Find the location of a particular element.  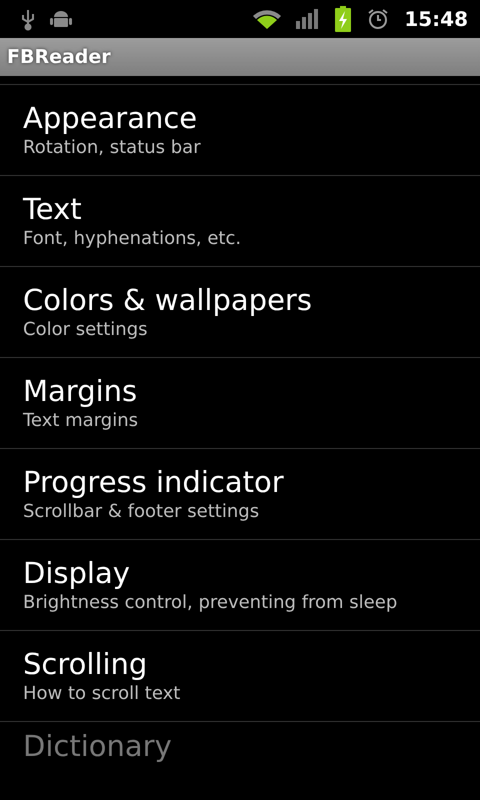

item-title: Scrolling is located at coordinates (85, 664).